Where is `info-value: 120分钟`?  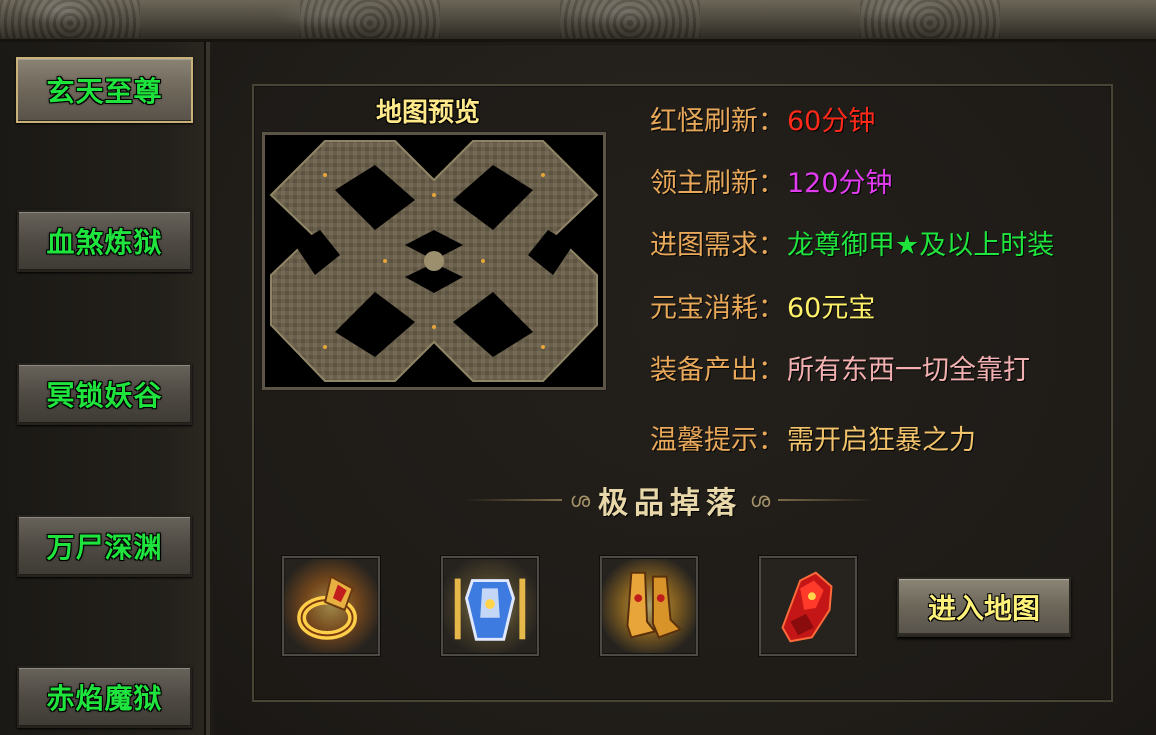 info-value: 120分钟 is located at coordinates (840, 183).